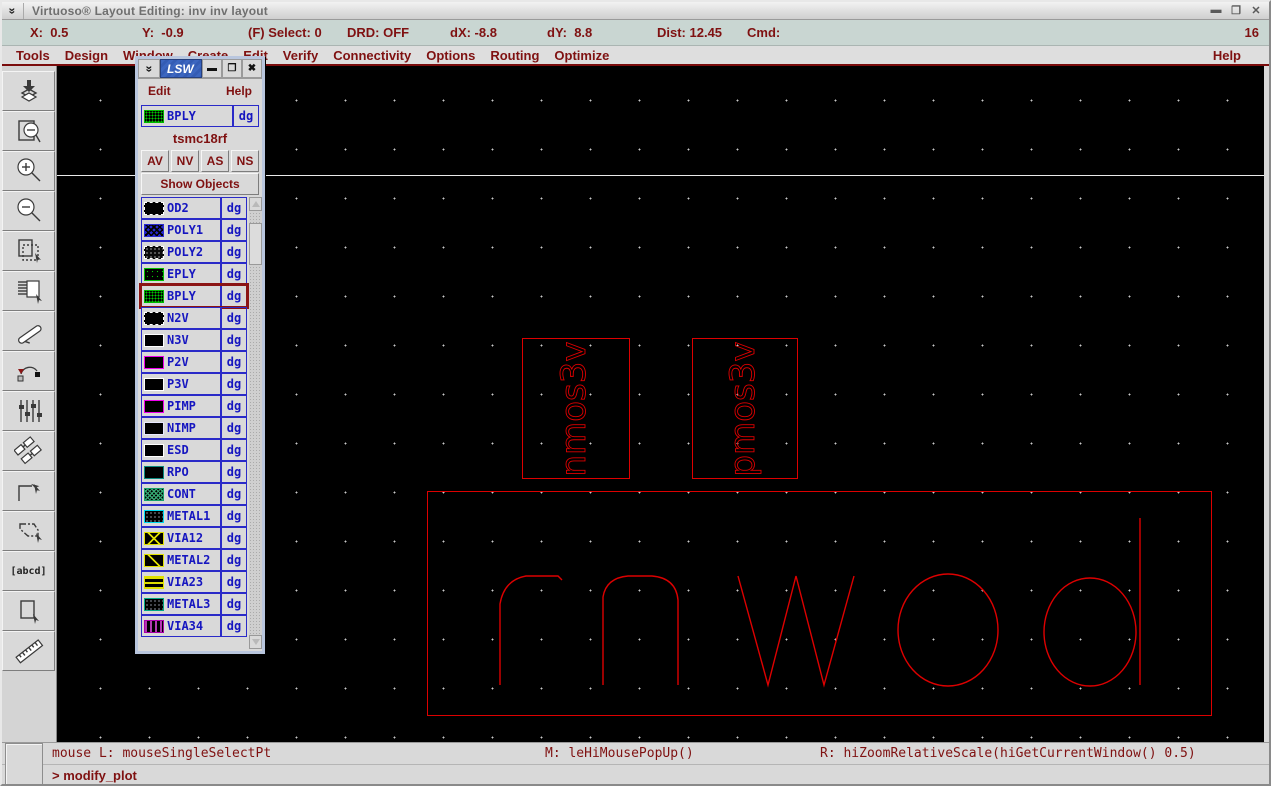 This screenshot has height=786, width=1271. I want to click on layer-row: P3V dg, so click(194, 384).